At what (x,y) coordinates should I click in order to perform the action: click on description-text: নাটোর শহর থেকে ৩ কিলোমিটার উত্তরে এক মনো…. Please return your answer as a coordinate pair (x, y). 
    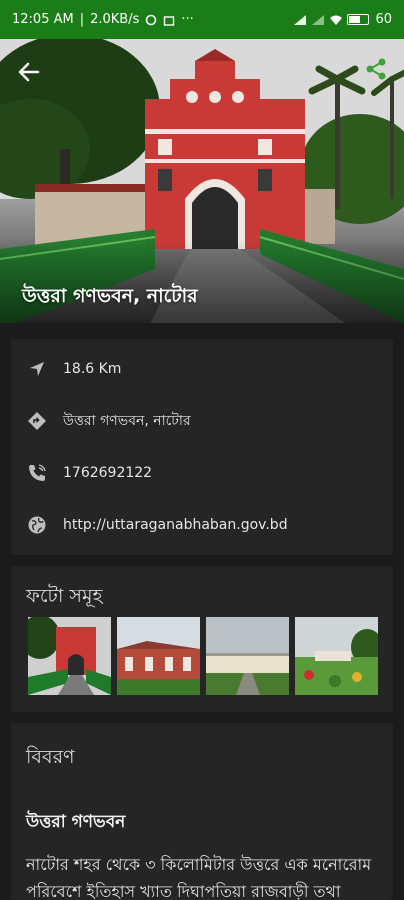
    Looking at the image, I should click on (199, 877).